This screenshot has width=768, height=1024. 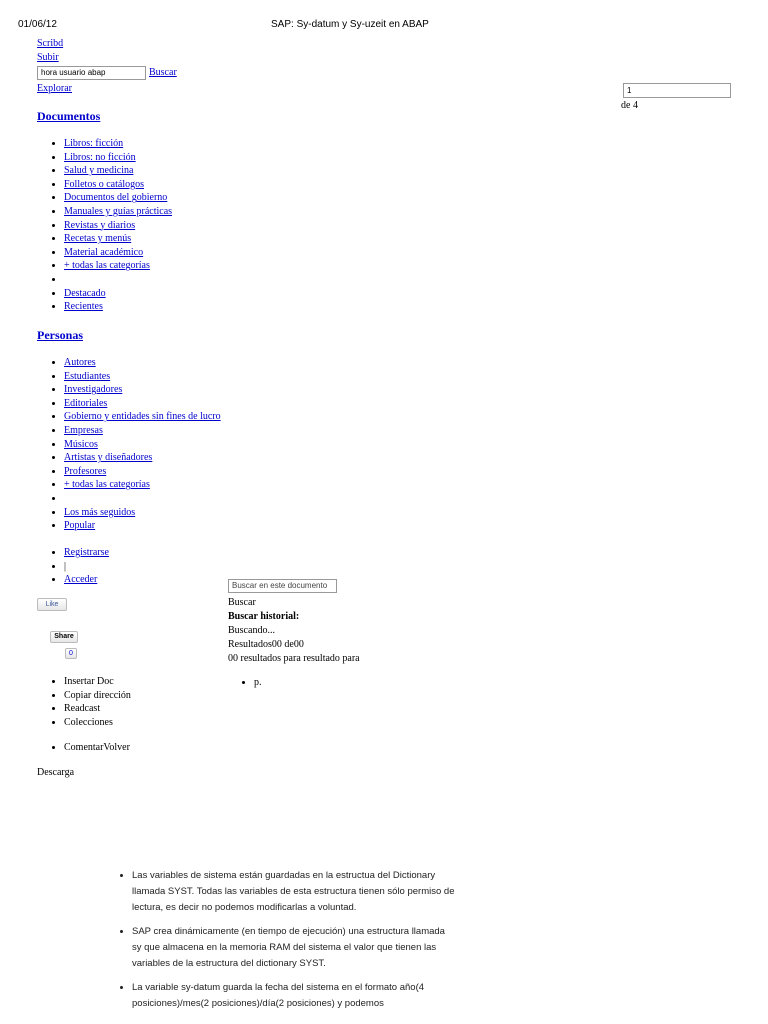 What do you see at coordinates (89, 681) in the screenshot?
I see `embed-doc-action: Insertar Doc` at bounding box center [89, 681].